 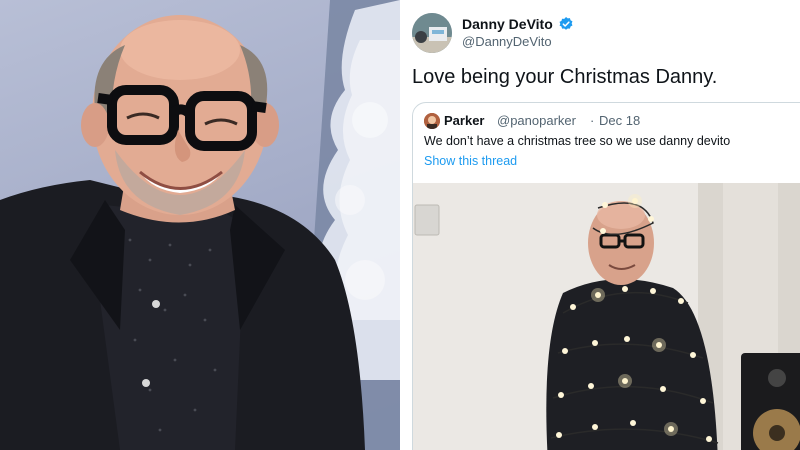 I want to click on quoted-avatar-image, so click(x=432, y=121).